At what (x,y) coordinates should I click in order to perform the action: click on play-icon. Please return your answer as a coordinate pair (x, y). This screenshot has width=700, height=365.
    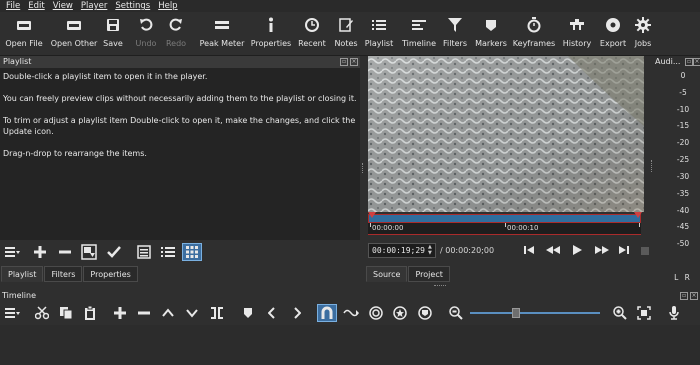
    Looking at the image, I should click on (577, 250).